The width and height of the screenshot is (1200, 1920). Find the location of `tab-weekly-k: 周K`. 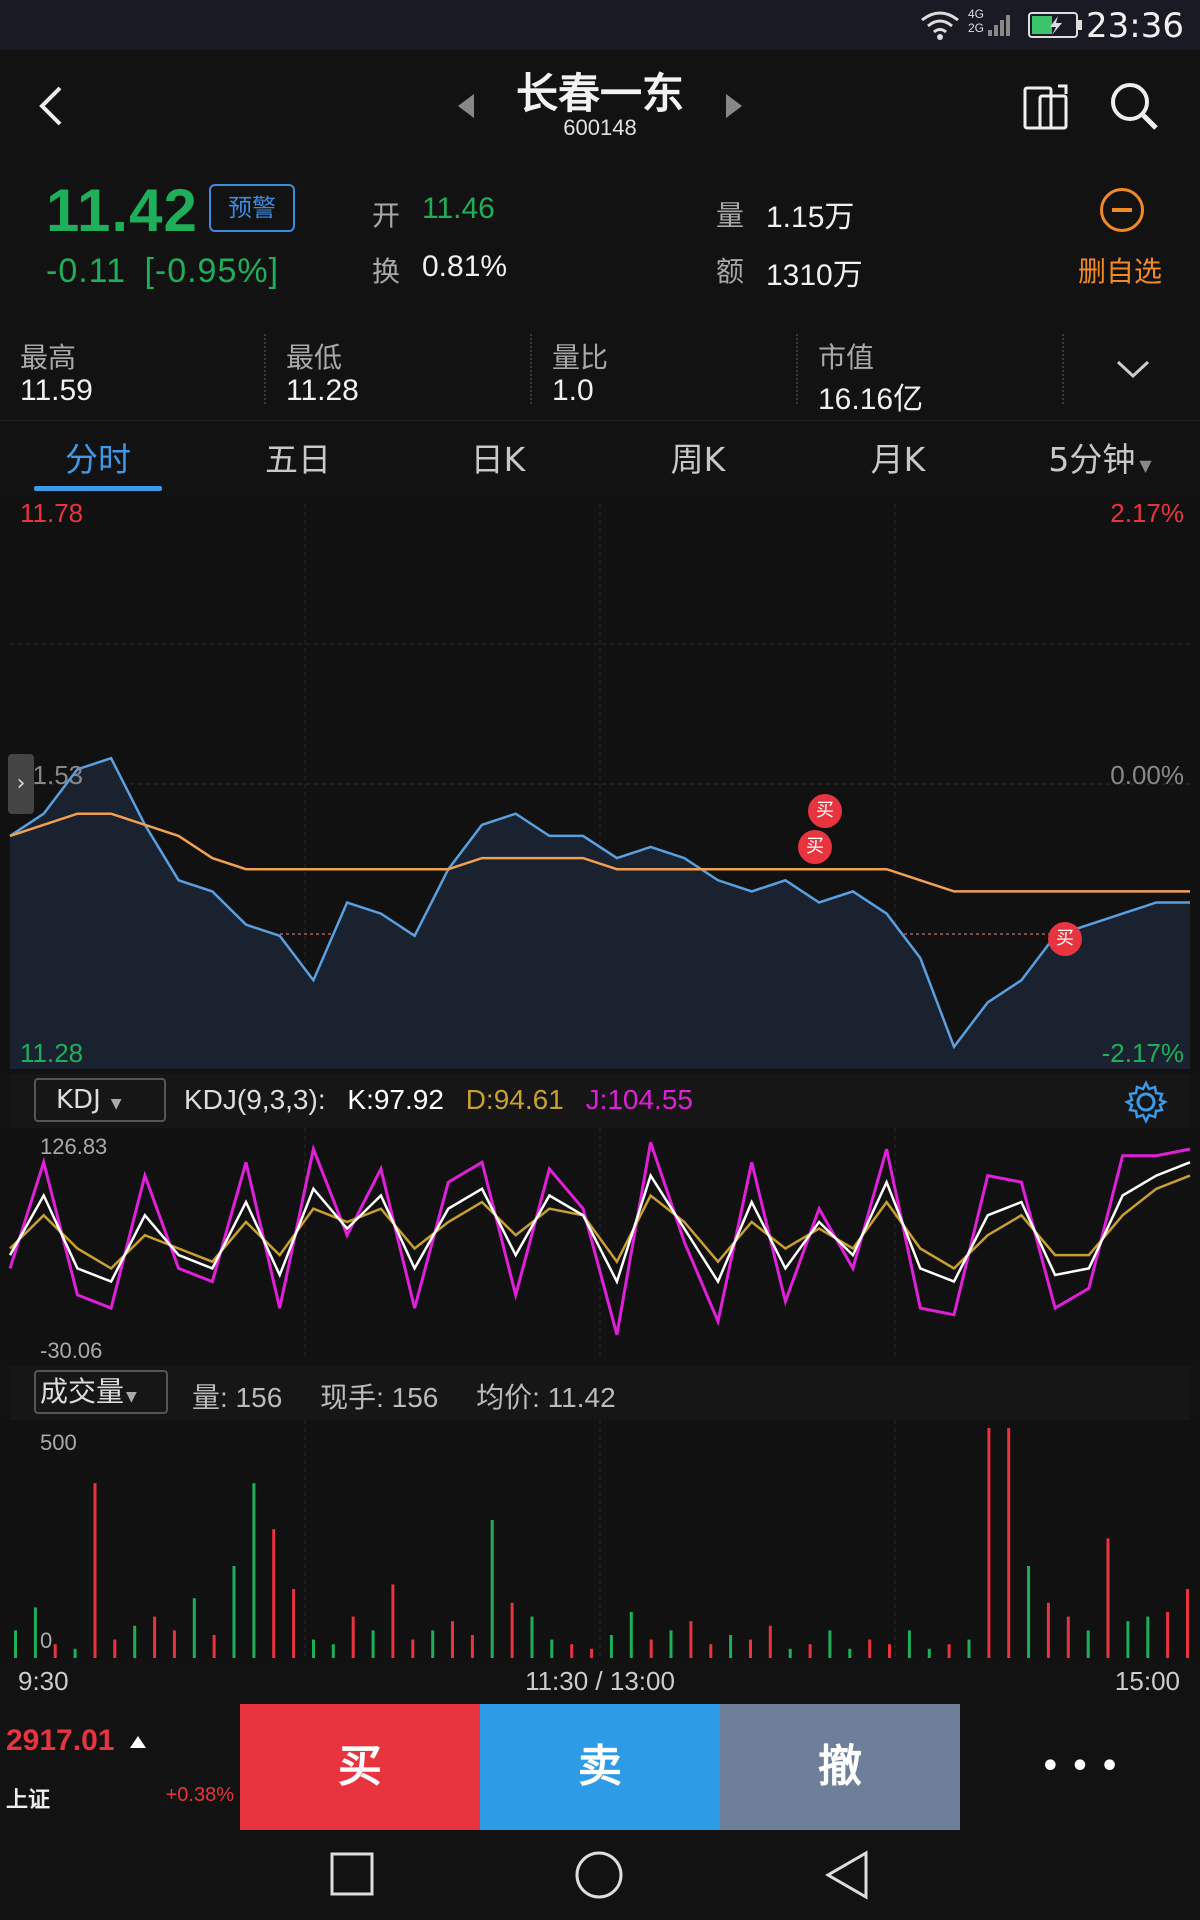

tab-weekly-k: 周K is located at coordinates (698, 457).